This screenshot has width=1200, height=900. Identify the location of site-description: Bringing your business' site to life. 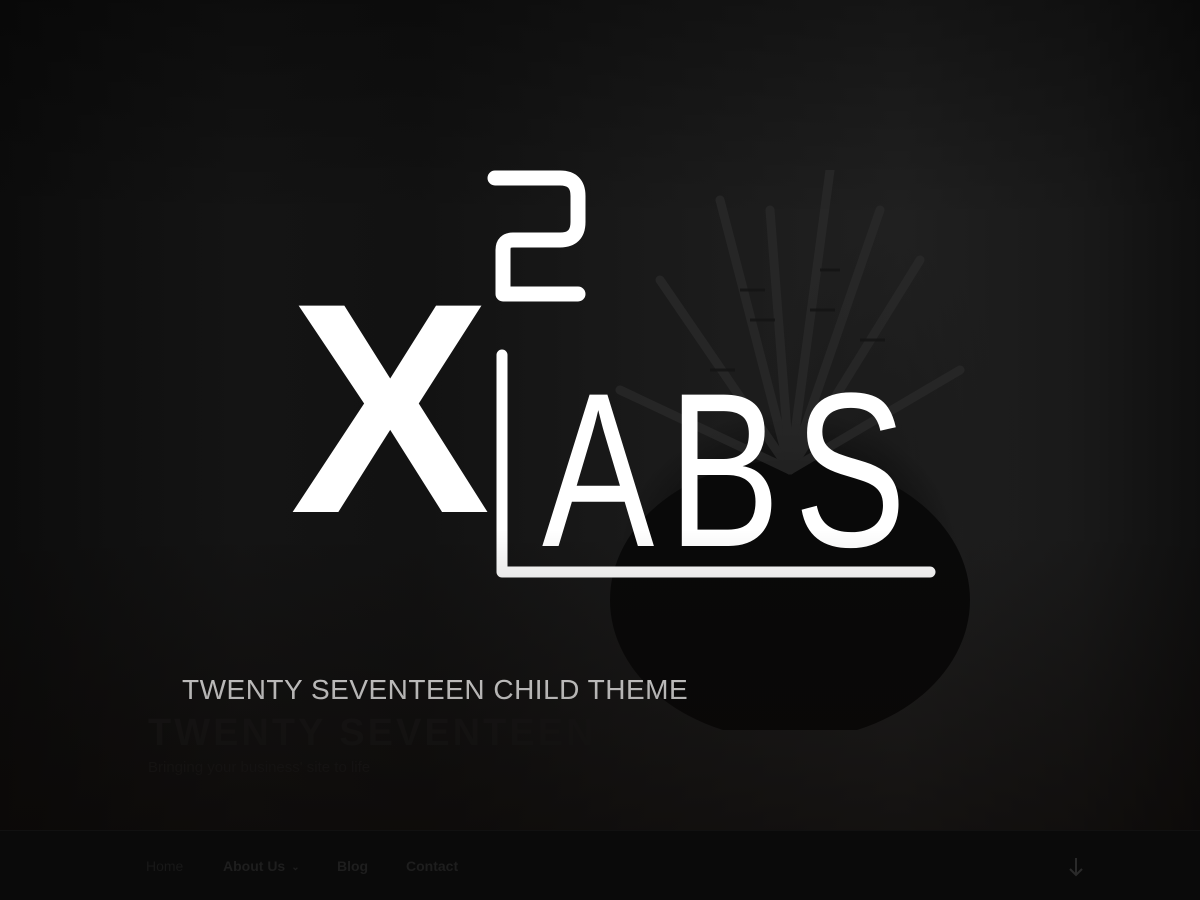
(259, 767).